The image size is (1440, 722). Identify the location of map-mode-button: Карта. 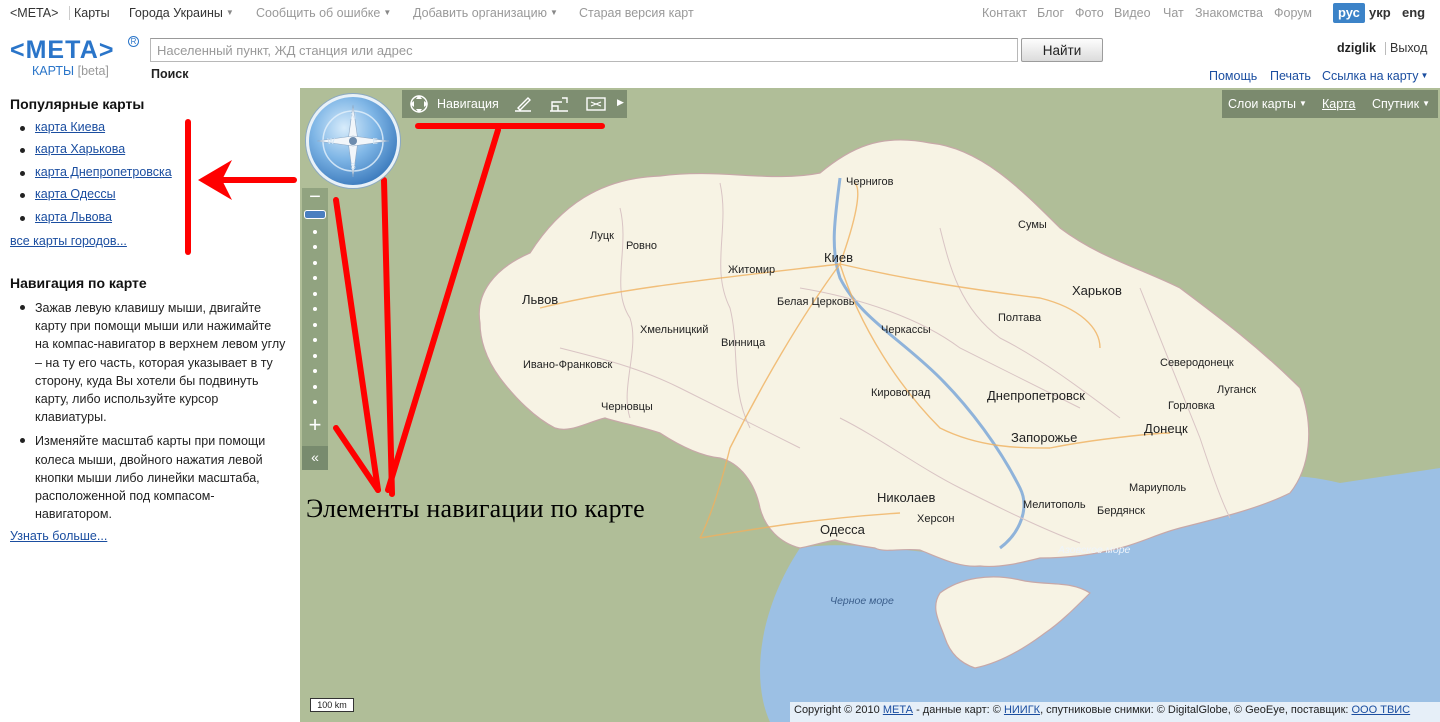
(1338, 104).